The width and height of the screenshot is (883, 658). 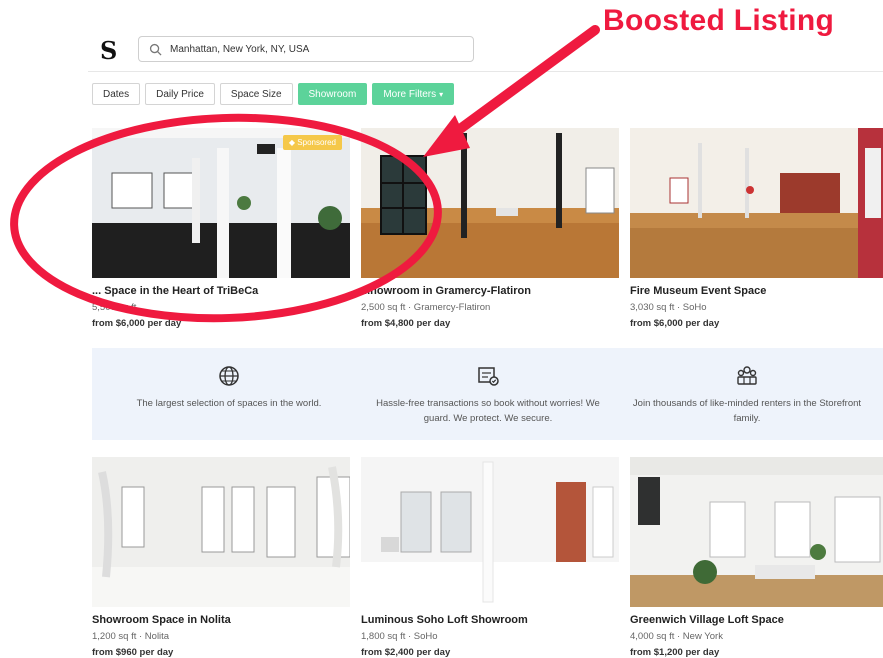 What do you see at coordinates (312, 142) in the screenshot?
I see `sponsored-badge: ◆ Sponsored` at bounding box center [312, 142].